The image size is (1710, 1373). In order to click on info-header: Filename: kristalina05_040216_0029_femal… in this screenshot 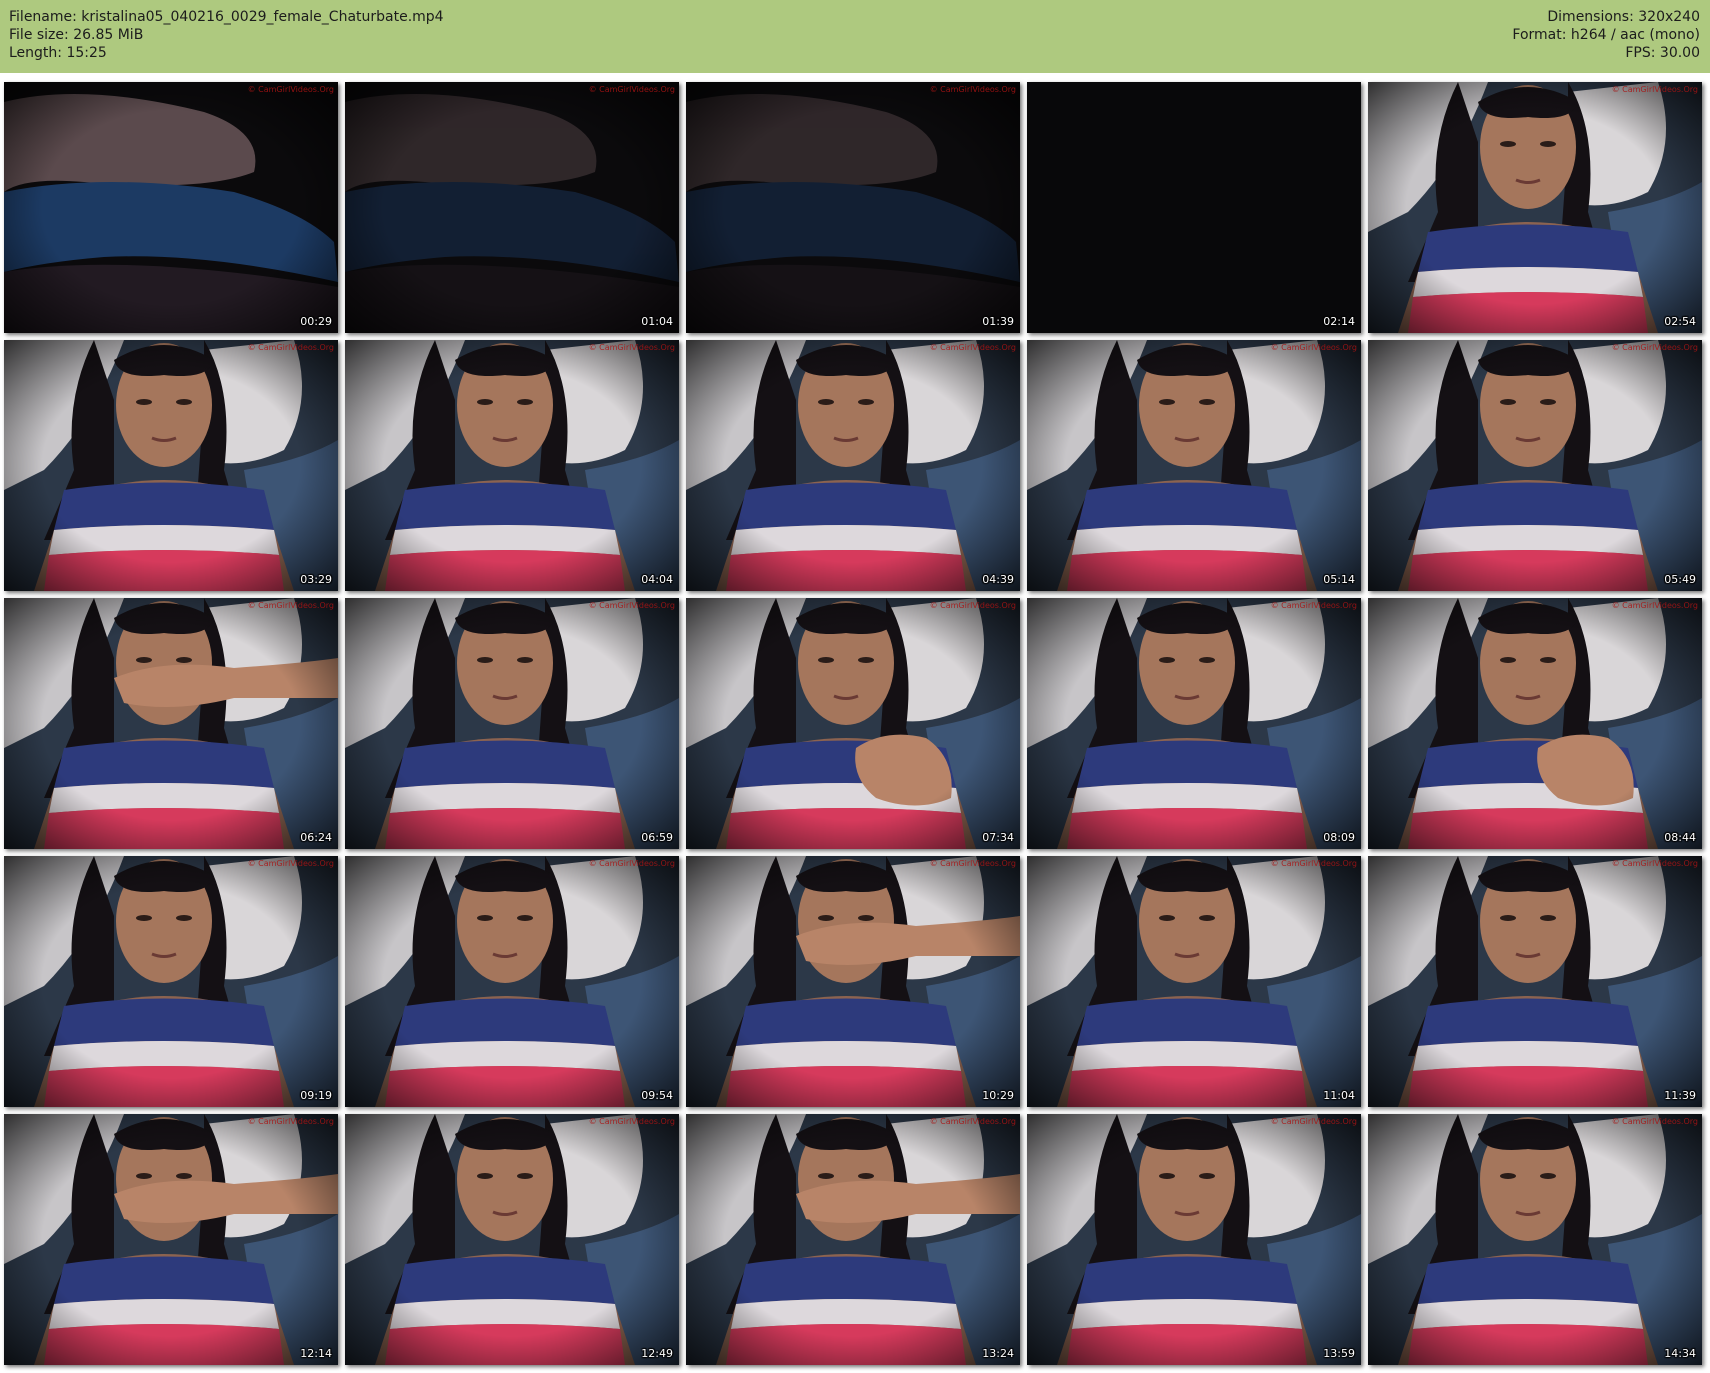, I will do `click(855, 36)`.